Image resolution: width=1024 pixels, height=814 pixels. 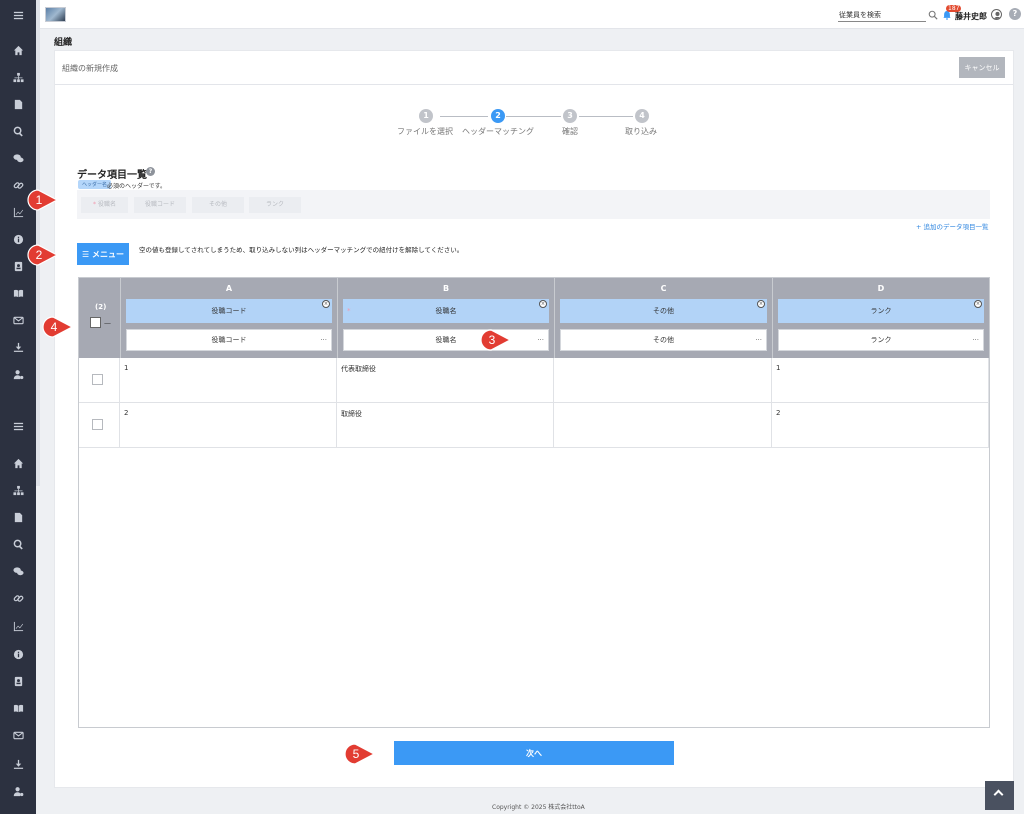 What do you see at coordinates (881, 311) in the screenshot?
I see `header-chip: ランク ×` at bounding box center [881, 311].